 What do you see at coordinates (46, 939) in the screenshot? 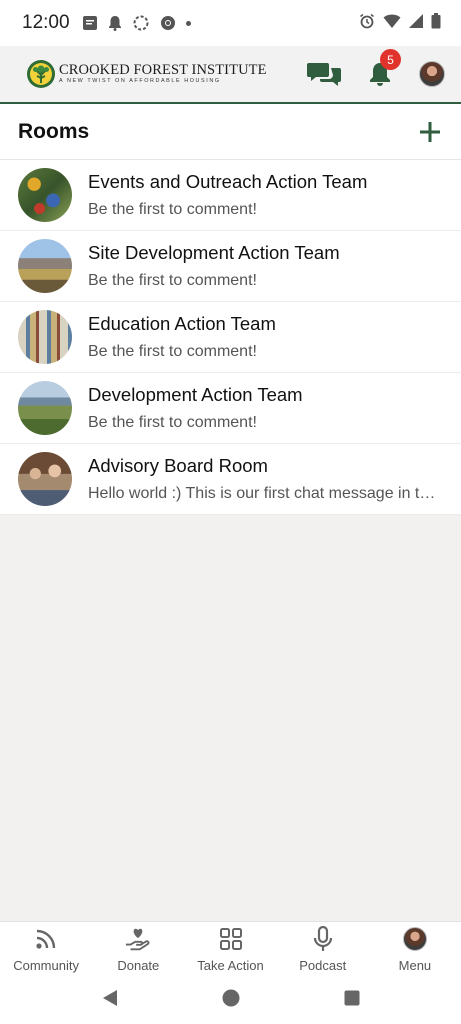
I see `rss-icon` at bounding box center [46, 939].